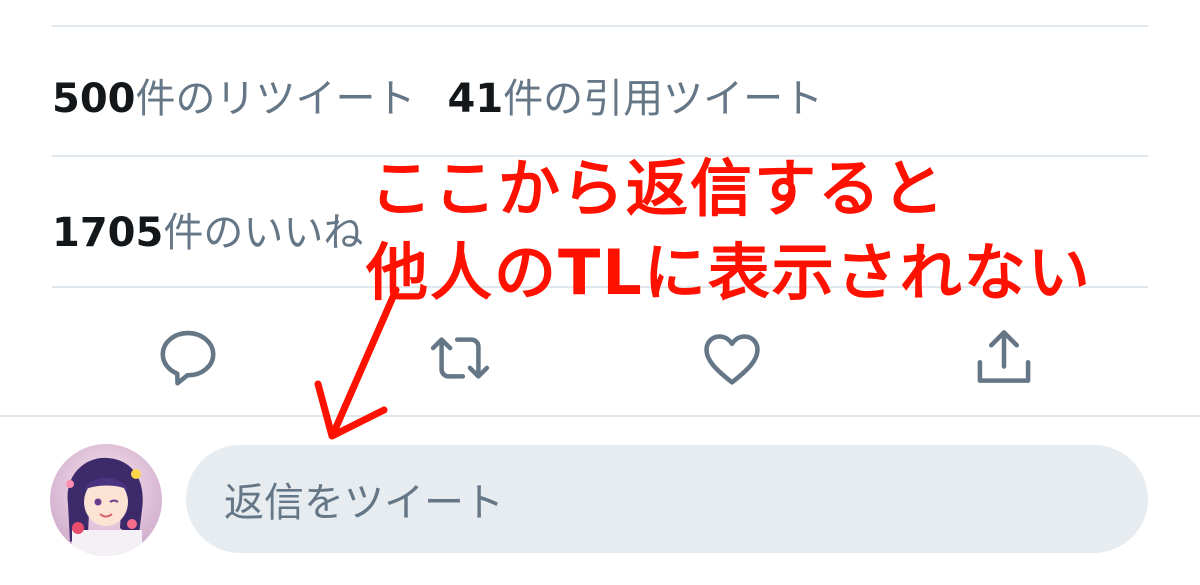 Image resolution: width=1200 pixels, height=585 pixels. Describe the element at coordinates (364, 503) in the screenshot. I see `reply-input-placeholder: 返信をツイート` at that location.